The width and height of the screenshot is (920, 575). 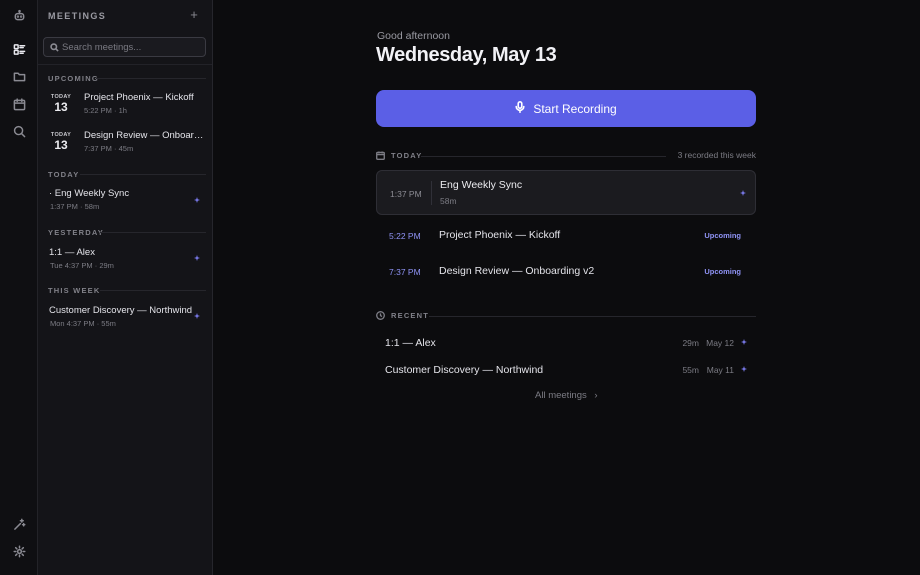 I want to click on recording-item: · Eng Weekly Sync 1:37 PM · 58m, so click(x=125, y=202).